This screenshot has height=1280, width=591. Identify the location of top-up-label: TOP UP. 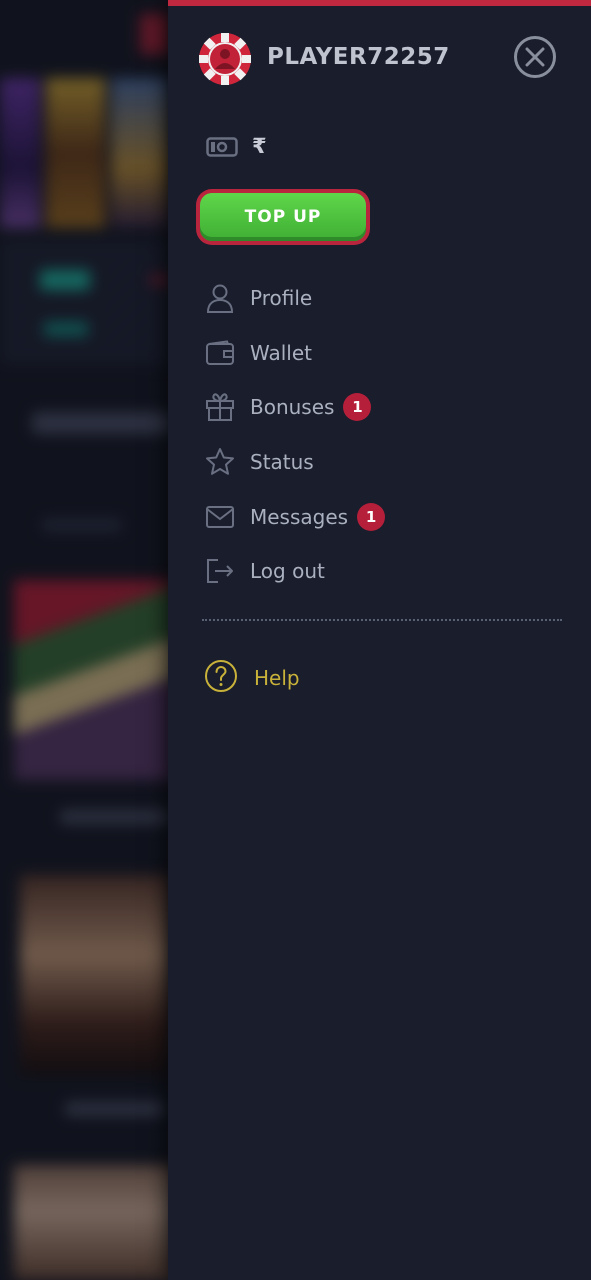
(283, 217).